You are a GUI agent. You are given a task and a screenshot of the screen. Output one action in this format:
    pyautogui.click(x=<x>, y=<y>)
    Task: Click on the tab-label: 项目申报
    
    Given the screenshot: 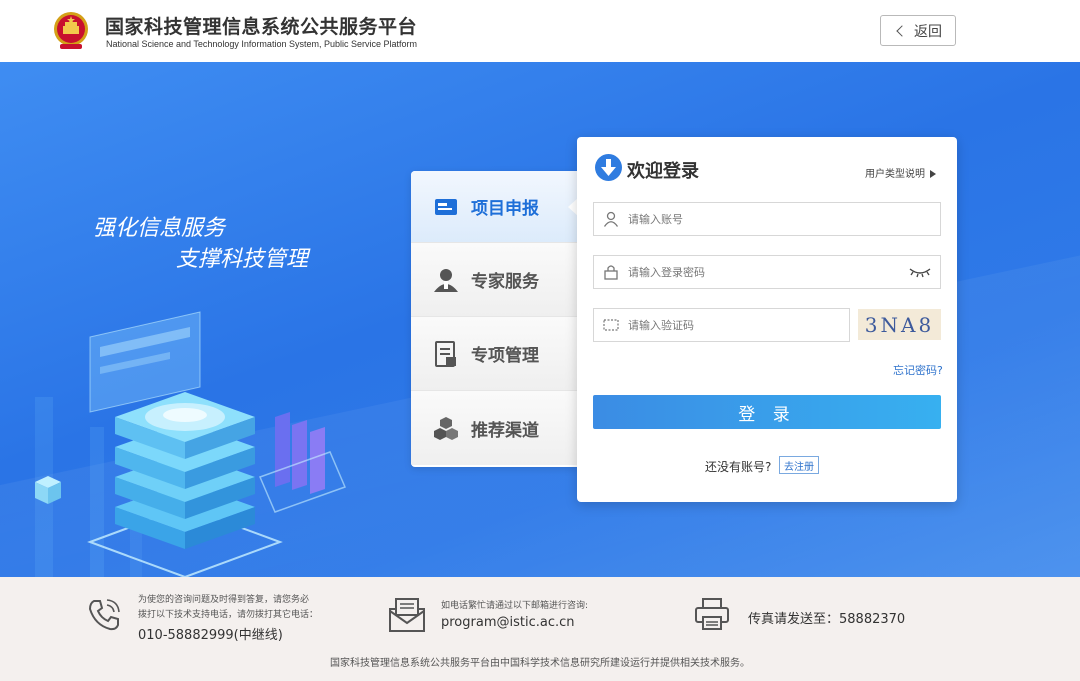 What is the action you would take?
    pyautogui.click(x=505, y=209)
    